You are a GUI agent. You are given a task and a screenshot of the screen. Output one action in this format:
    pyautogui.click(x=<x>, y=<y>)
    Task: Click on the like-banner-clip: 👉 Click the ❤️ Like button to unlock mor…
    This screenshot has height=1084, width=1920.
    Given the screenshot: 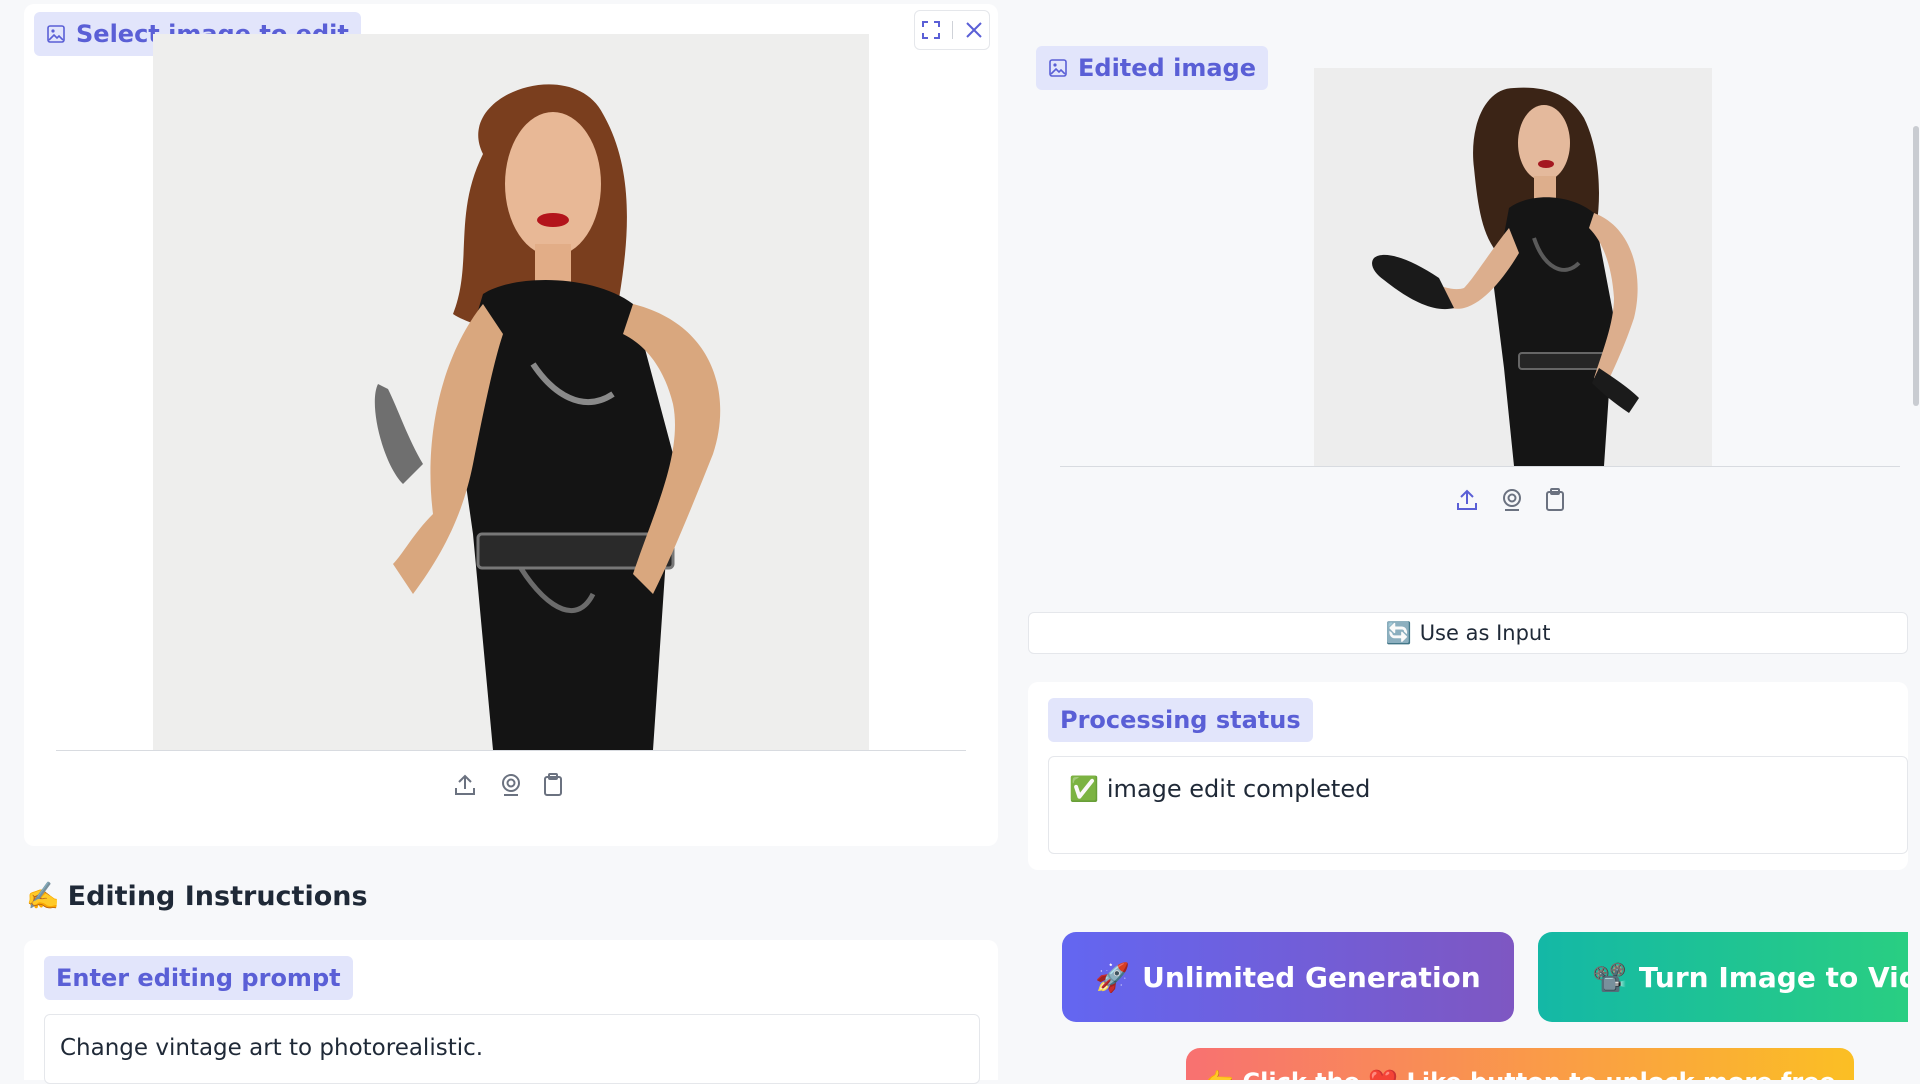 What is the action you would take?
    pyautogui.click(x=1520, y=1064)
    